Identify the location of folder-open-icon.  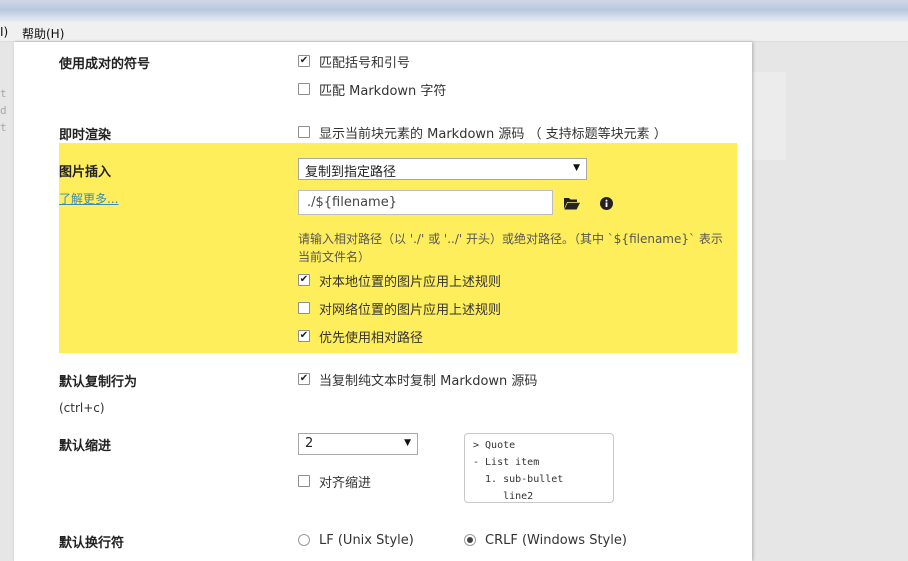
(572, 203).